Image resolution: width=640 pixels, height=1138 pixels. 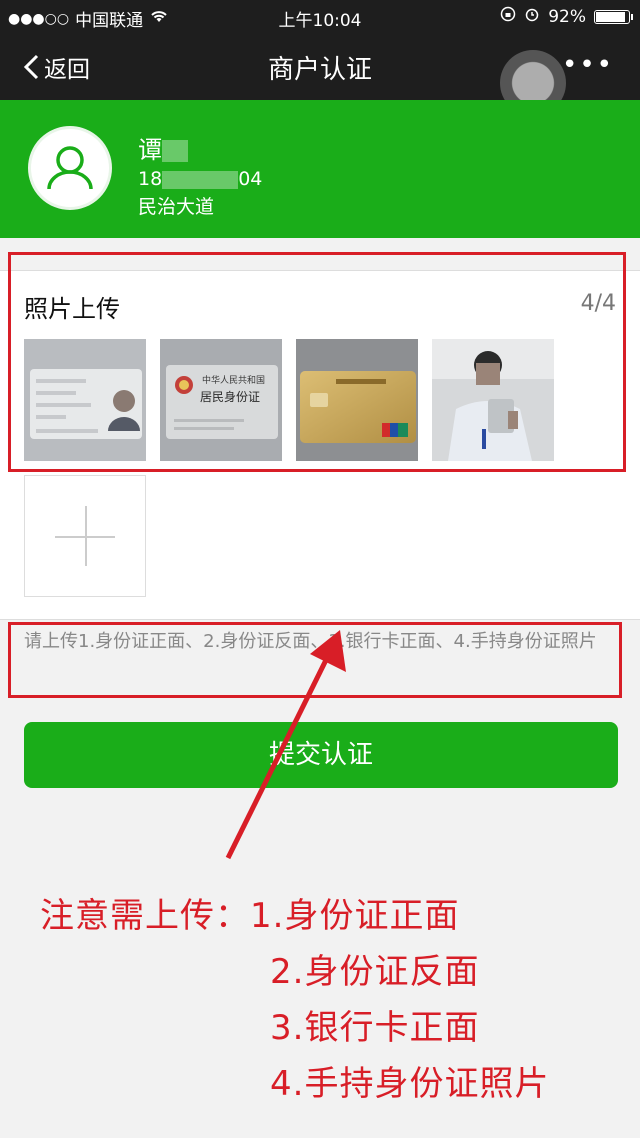 What do you see at coordinates (375, 972) in the screenshot?
I see `notice-line-2: 2.身份证反面` at bounding box center [375, 972].